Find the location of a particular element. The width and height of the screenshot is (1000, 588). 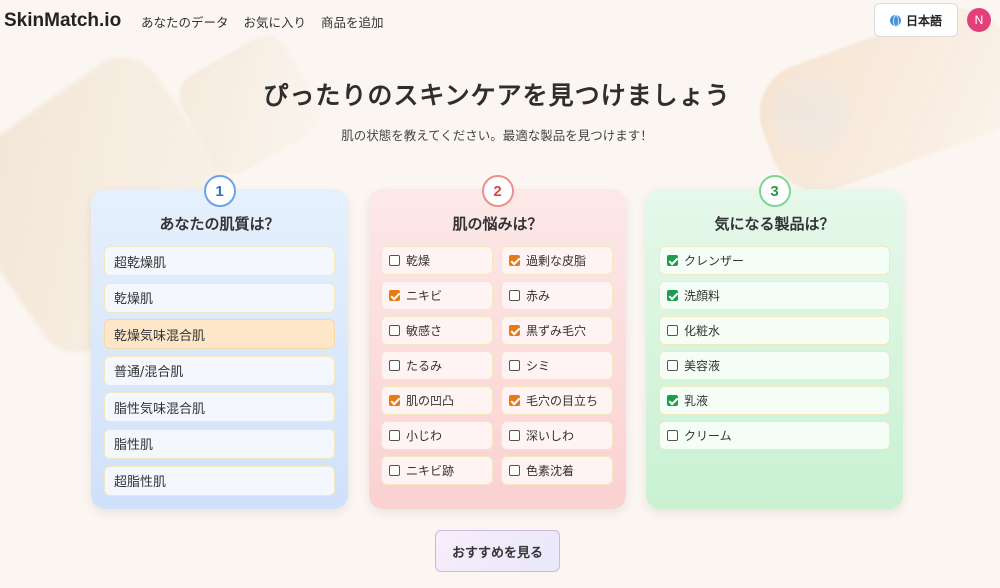

concern-checkbox-item: 肌の凹凸 is located at coordinates (437, 400).